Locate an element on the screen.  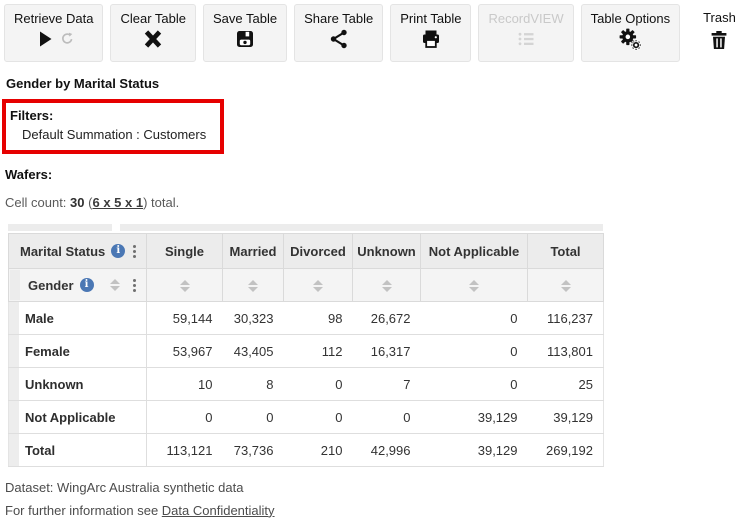
cell-male-unknown: 26,672 is located at coordinates (386, 318).